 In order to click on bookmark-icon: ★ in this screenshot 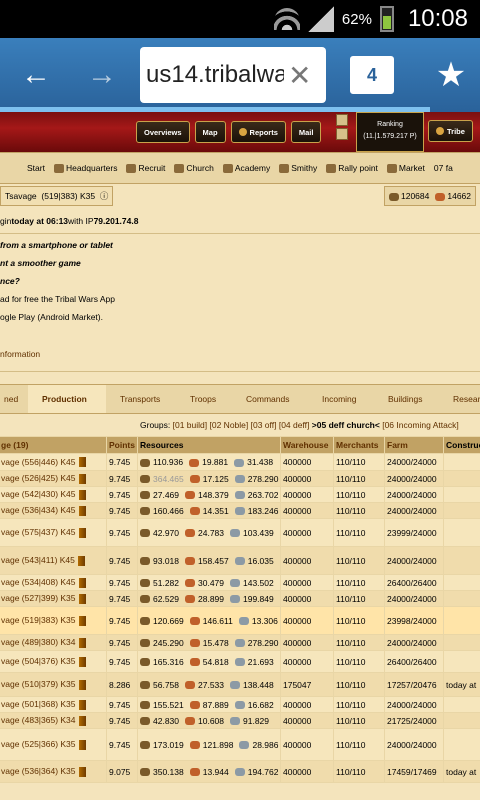, I will do `click(451, 75)`.